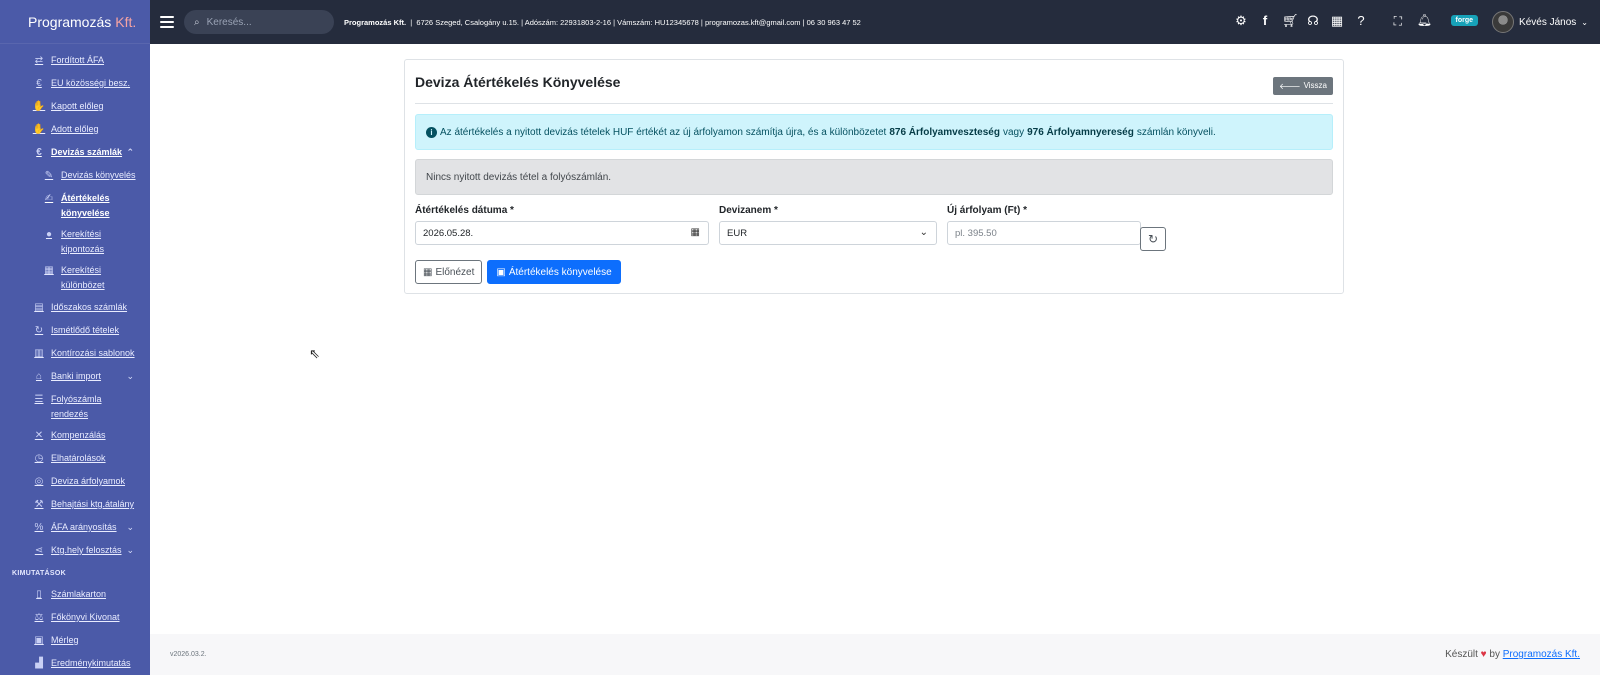  Describe the element at coordinates (431, 132) in the screenshot. I see `info-icon: i` at that location.